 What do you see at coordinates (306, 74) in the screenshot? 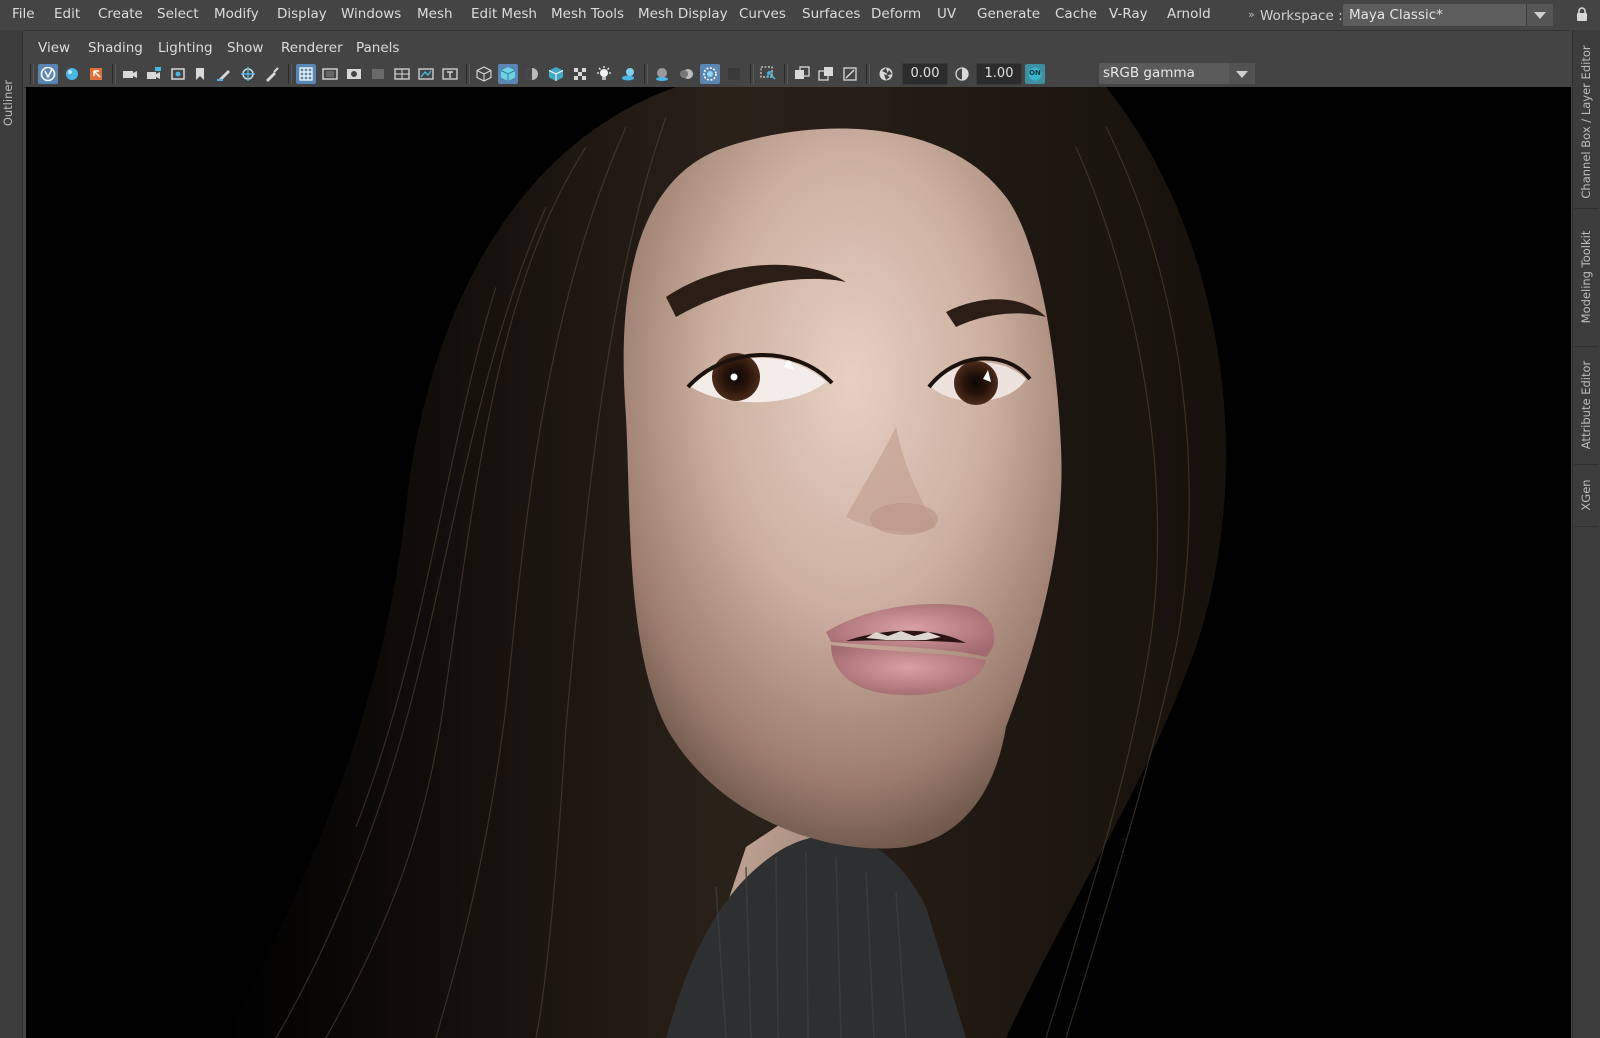
I see `grid-button` at bounding box center [306, 74].